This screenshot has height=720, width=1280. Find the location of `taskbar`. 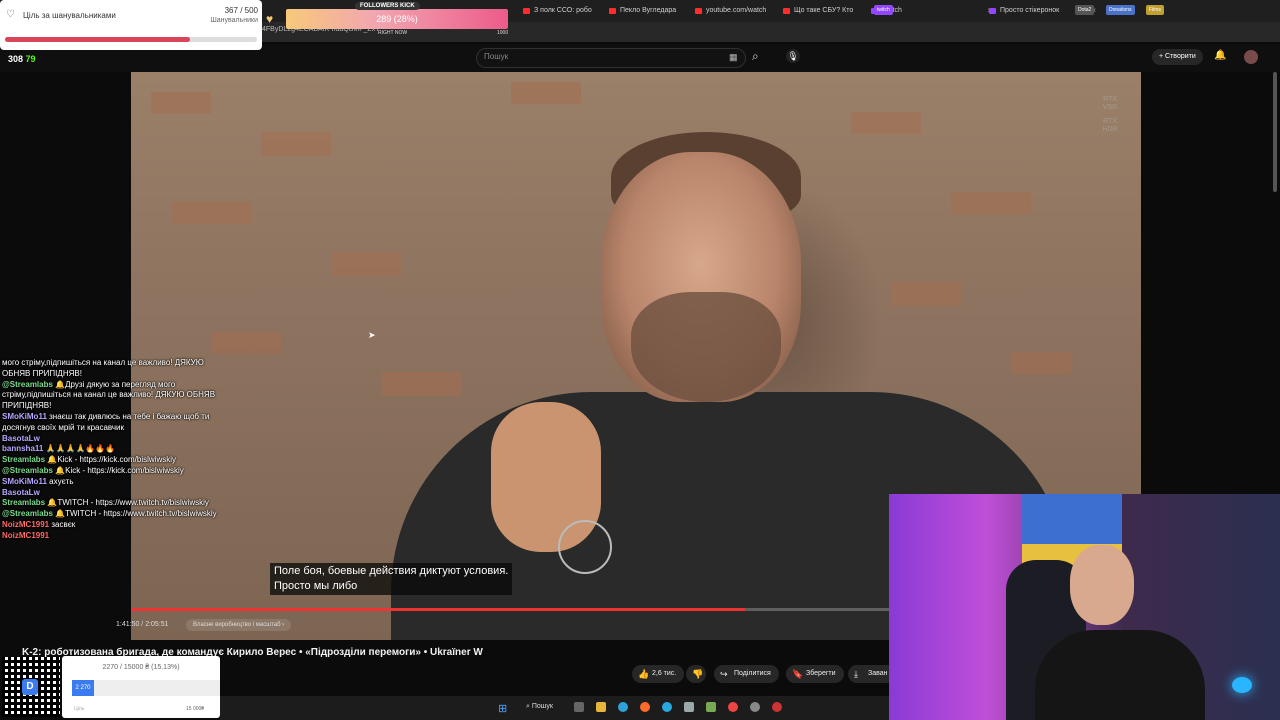

taskbar is located at coordinates (554, 708).